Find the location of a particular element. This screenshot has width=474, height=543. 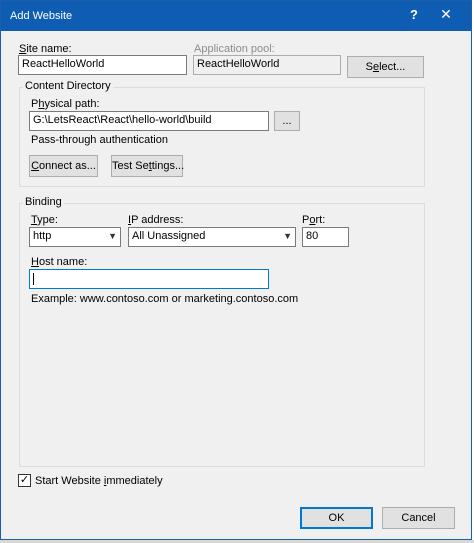

content-directory-title: Content Directory is located at coordinates (68, 86).